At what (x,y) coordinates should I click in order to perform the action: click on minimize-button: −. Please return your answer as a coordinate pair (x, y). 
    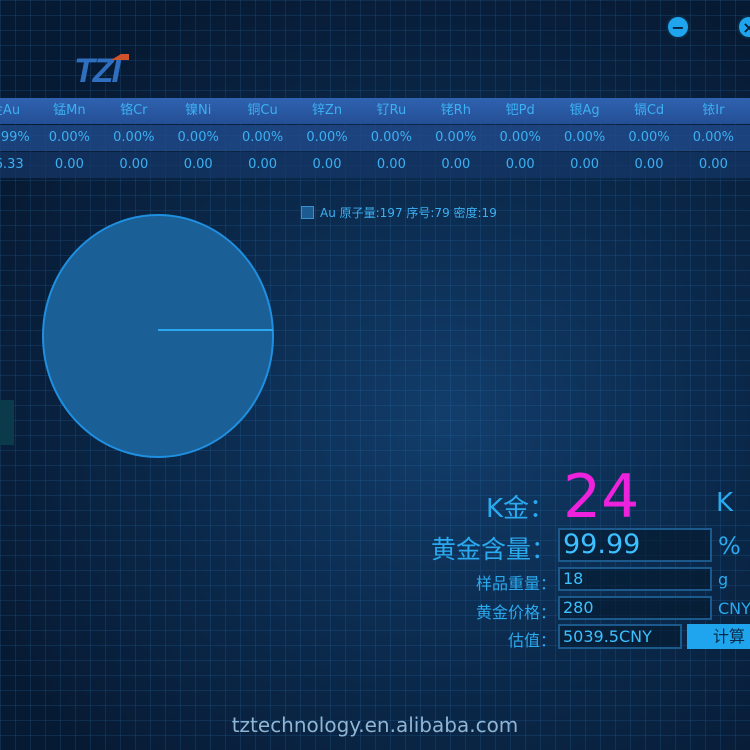
    Looking at the image, I should click on (678, 27).